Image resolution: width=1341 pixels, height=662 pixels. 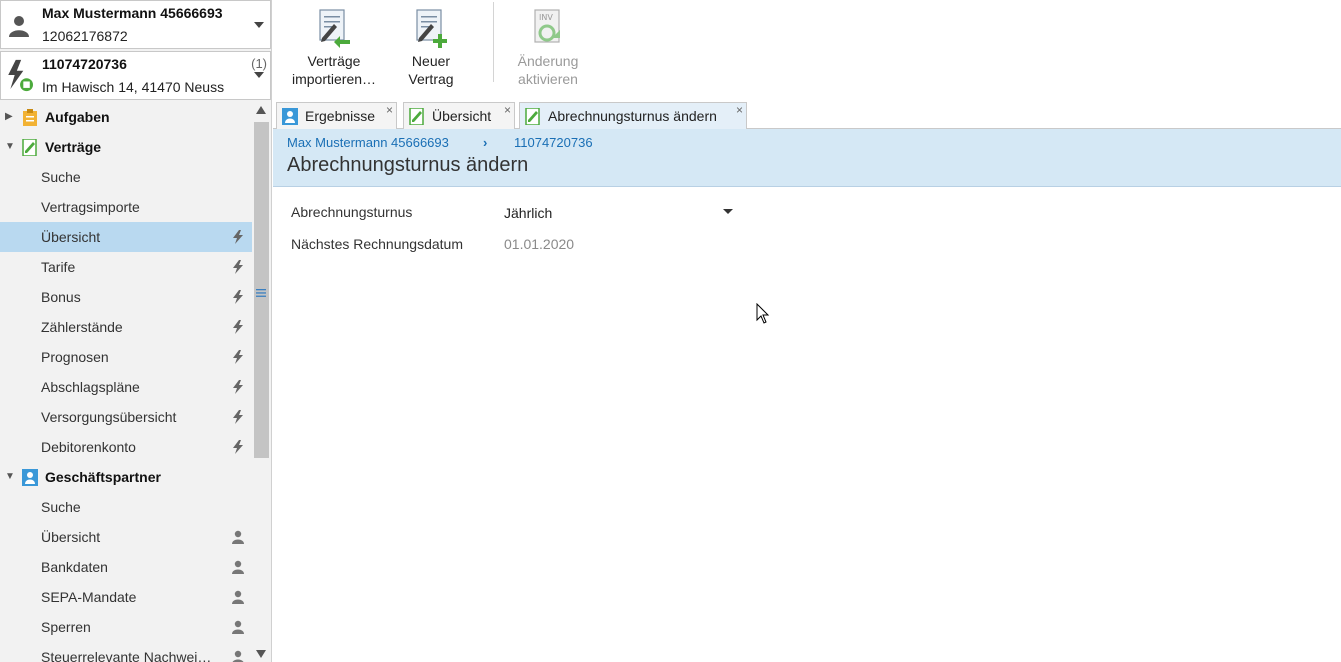 I want to click on toolbar-separator, so click(x=493, y=42).